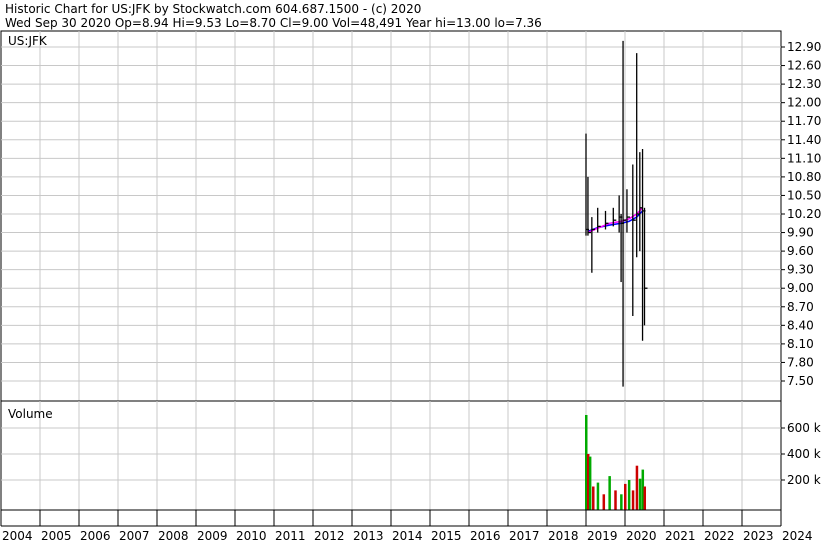  Describe the element at coordinates (758, 536) in the screenshot. I see `x-tick-label: 2023` at that location.